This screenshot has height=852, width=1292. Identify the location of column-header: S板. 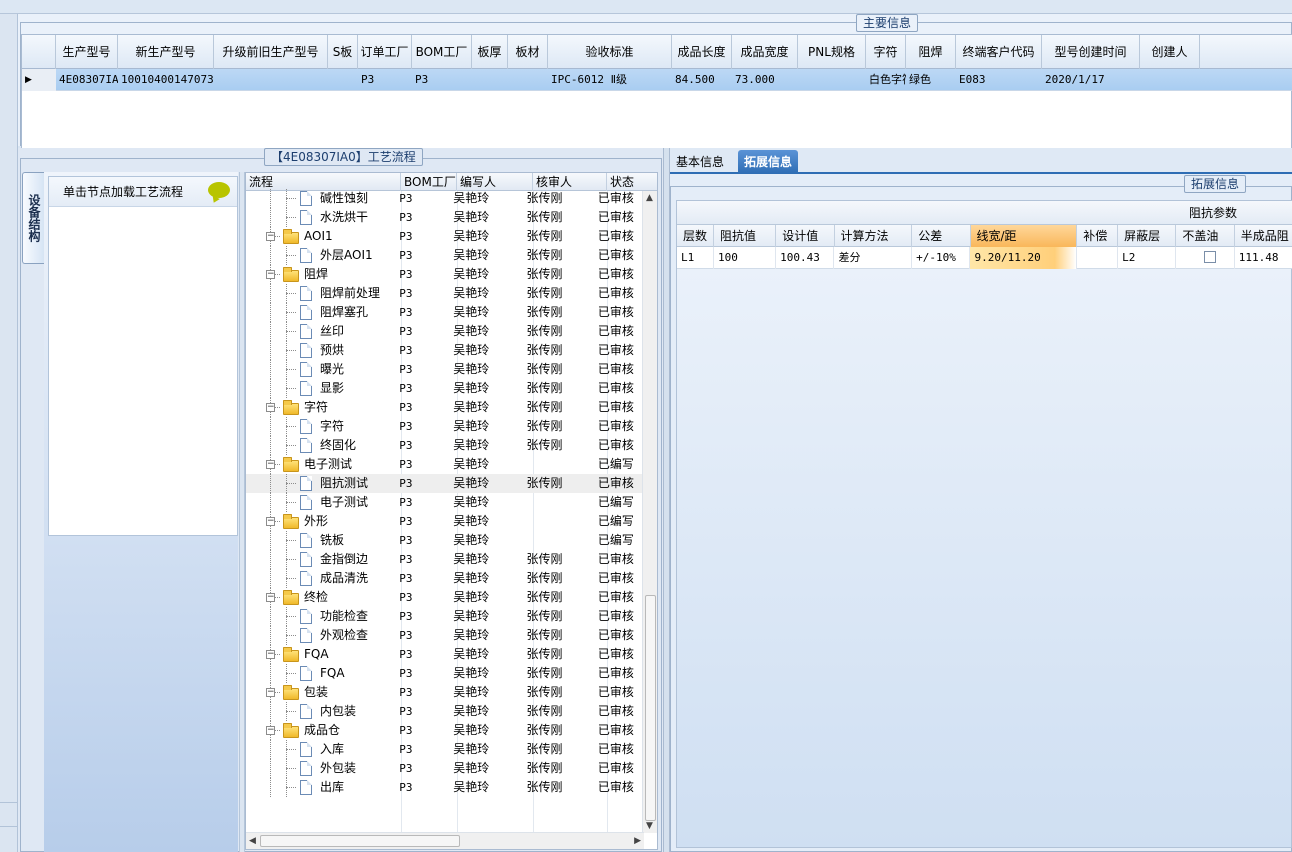
(343, 52).